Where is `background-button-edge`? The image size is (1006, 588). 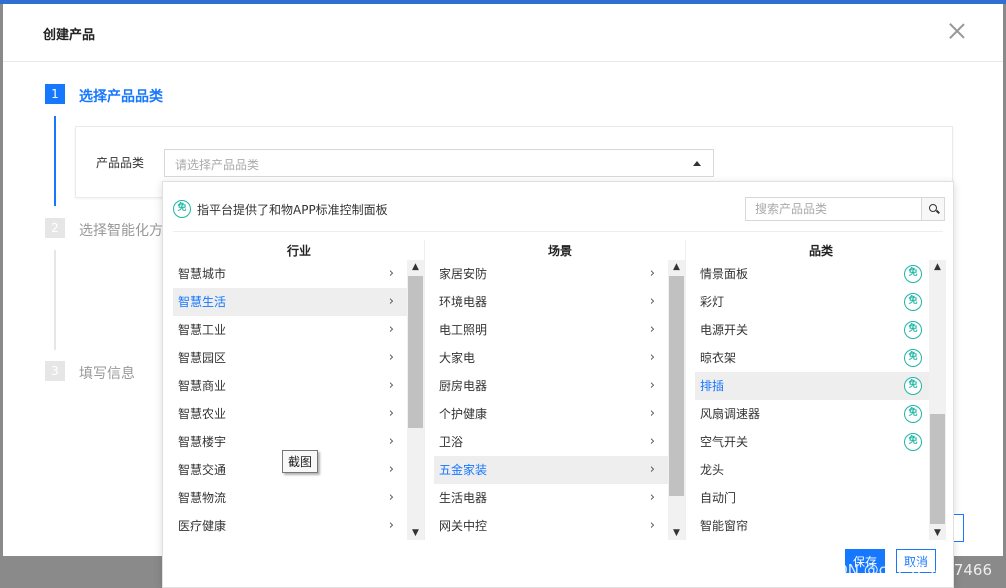 background-button-edge is located at coordinates (959, 528).